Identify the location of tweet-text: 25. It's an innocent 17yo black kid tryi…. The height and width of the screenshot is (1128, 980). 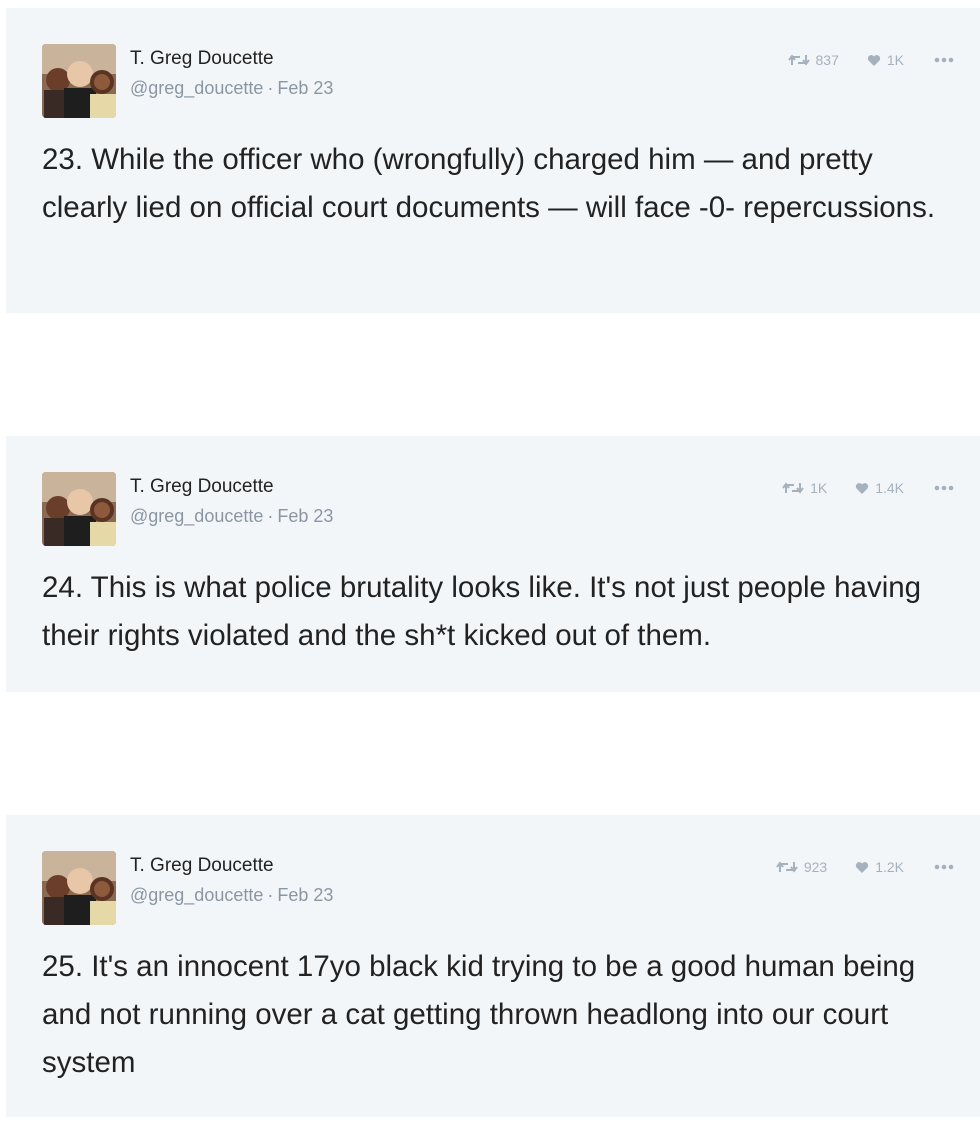
(479, 1014).